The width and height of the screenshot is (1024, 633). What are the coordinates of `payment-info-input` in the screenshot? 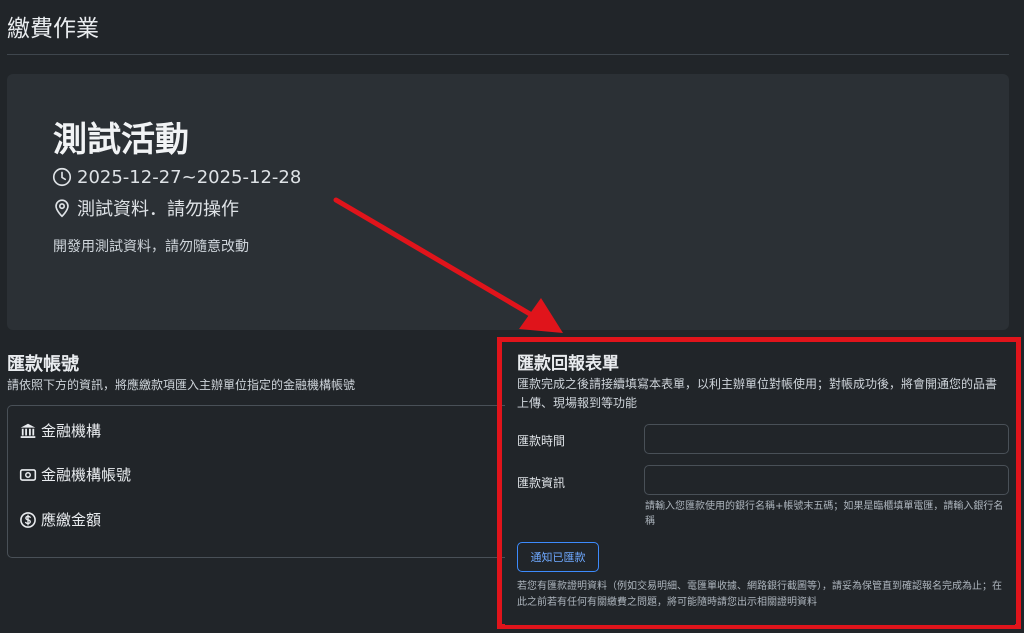 It's located at (826, 480).